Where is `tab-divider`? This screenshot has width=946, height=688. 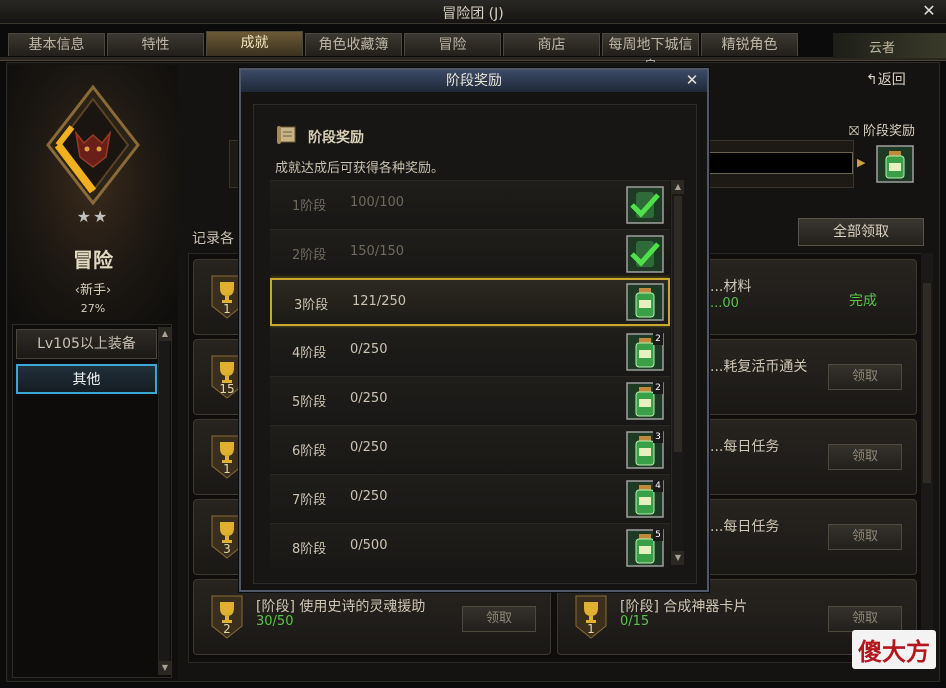 tab-divider is located at coordinates (473, 59).